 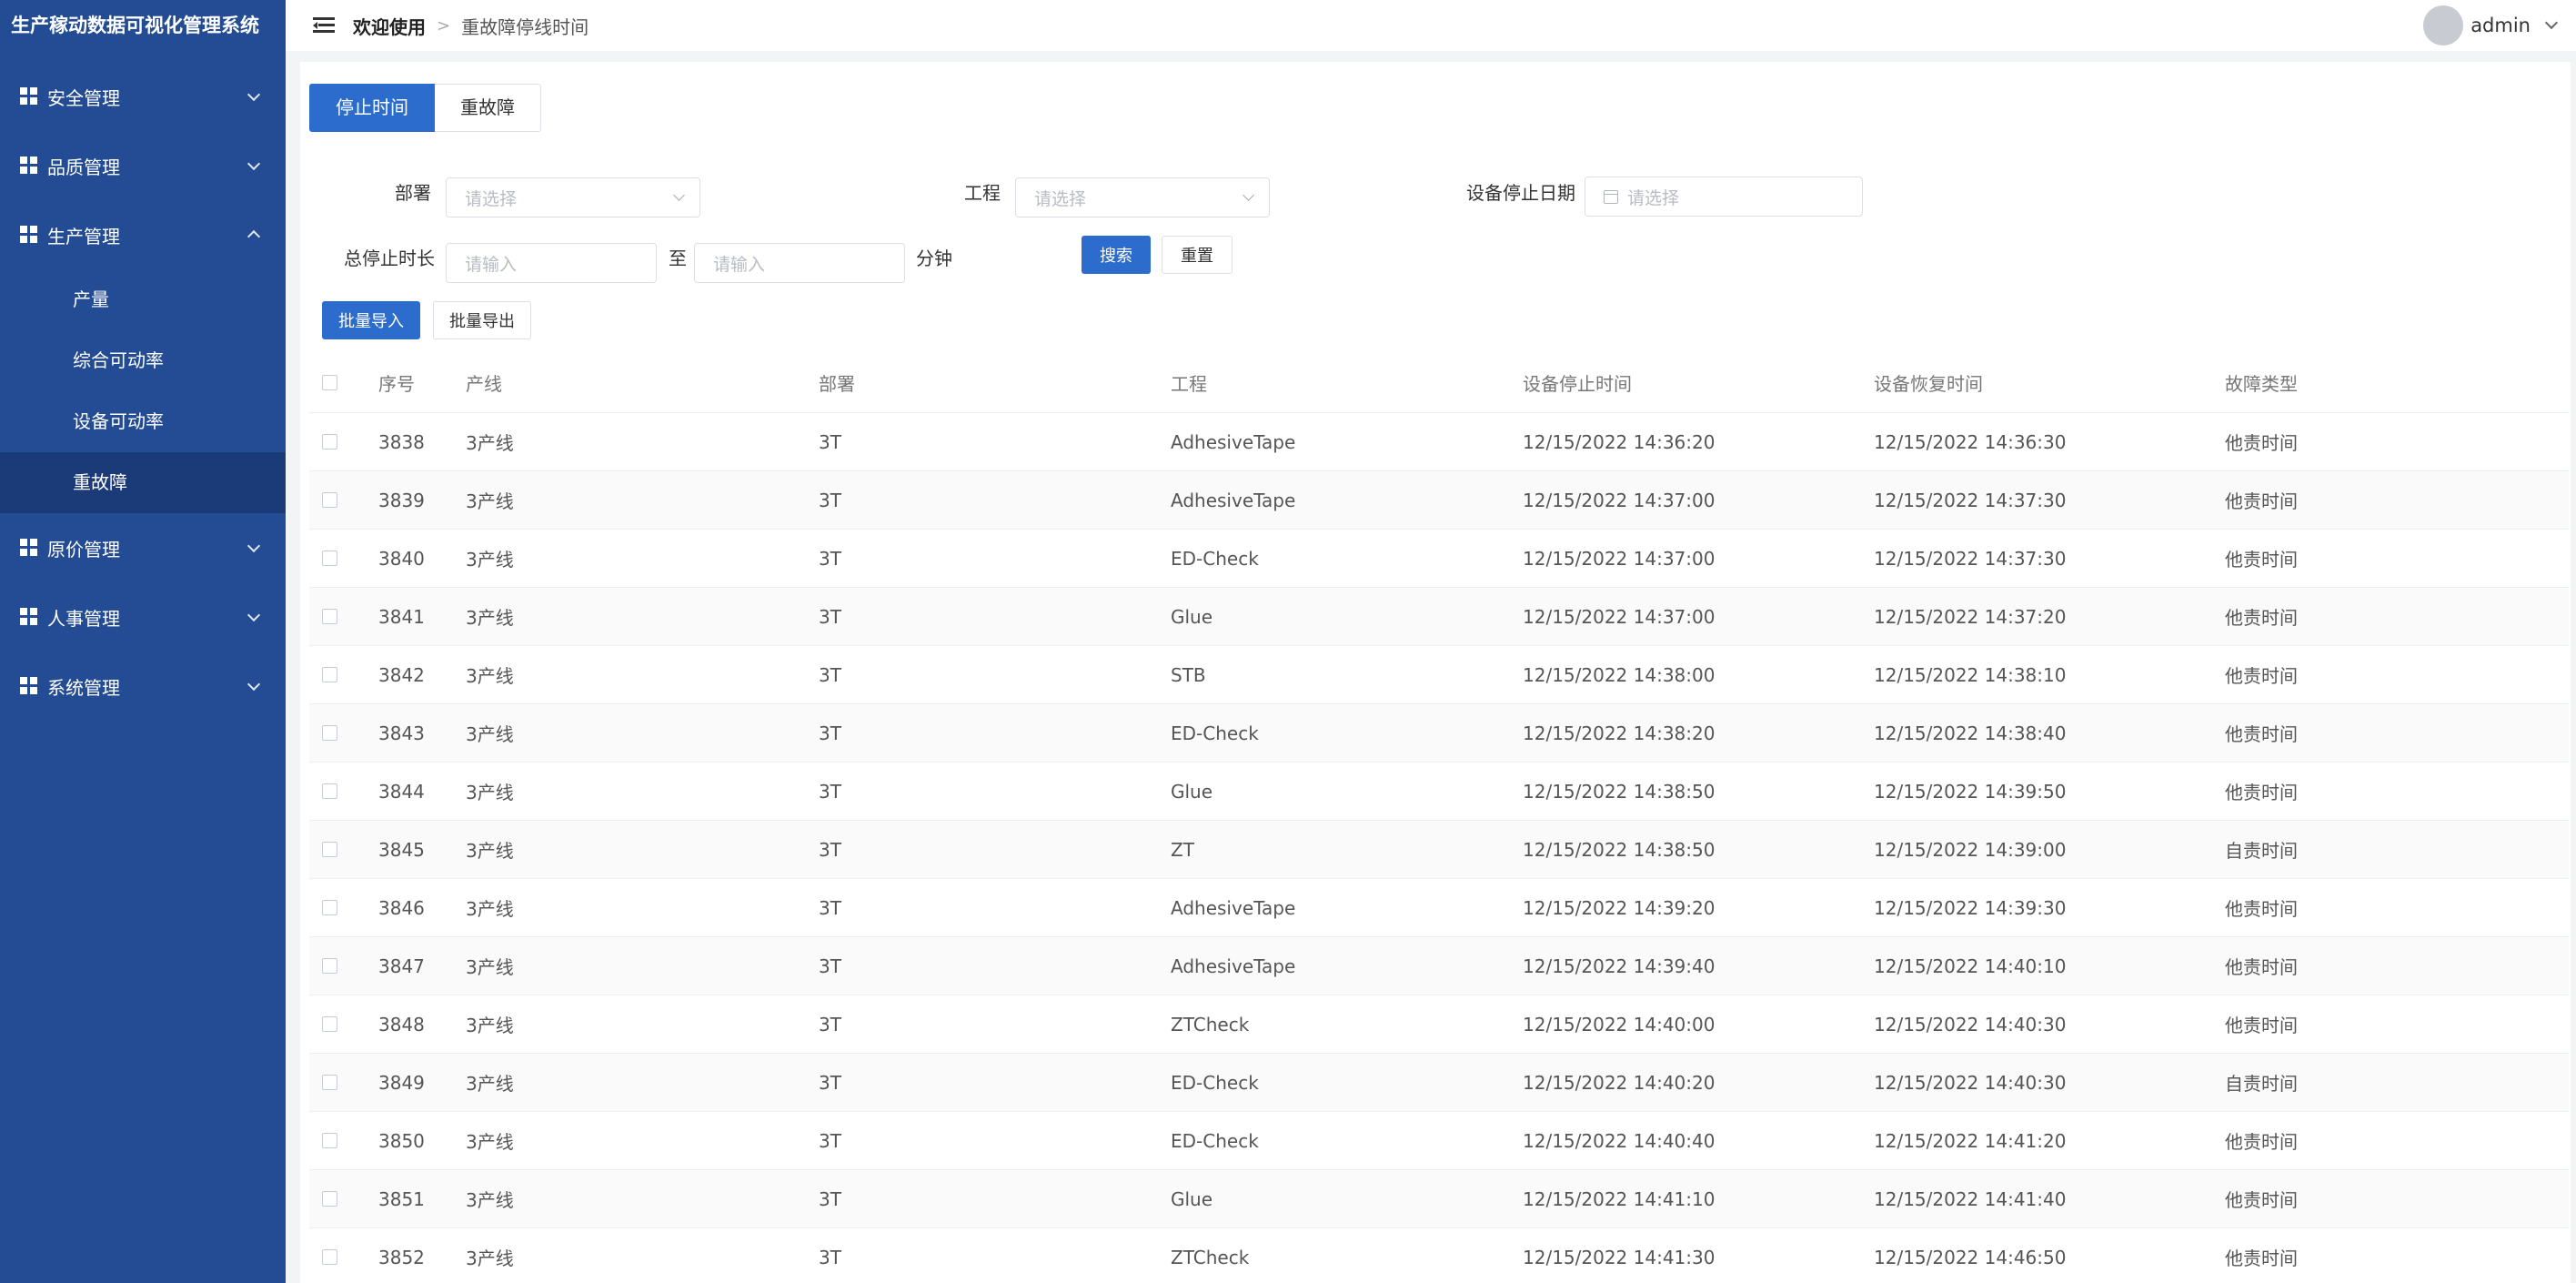 I want to click on sidebar-item-label: 安全管理, so click(x=83, y=97).